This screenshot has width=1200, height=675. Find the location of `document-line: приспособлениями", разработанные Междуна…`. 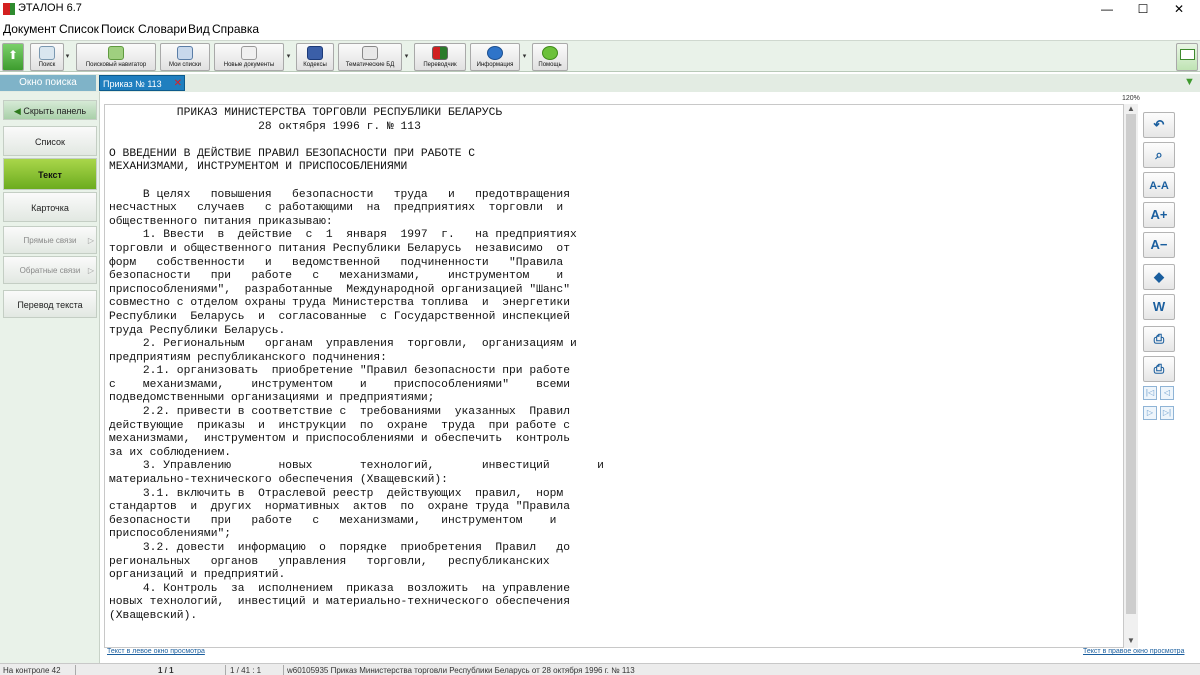

document-line: приспособлениями", разработанные Междуна… is located at coordinates (339, 289).